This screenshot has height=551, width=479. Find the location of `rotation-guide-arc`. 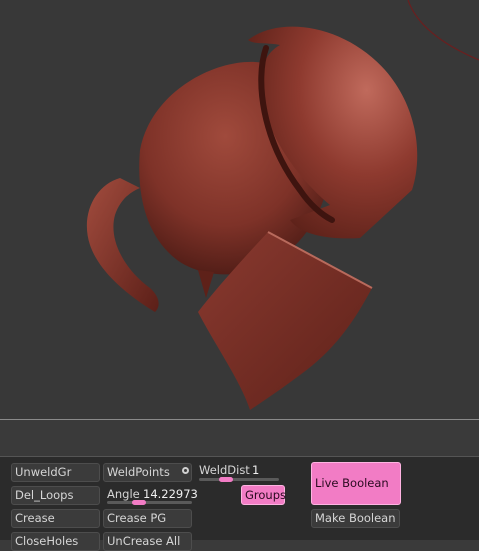

rotation-guide-arc is located at coordinates (443, 30).